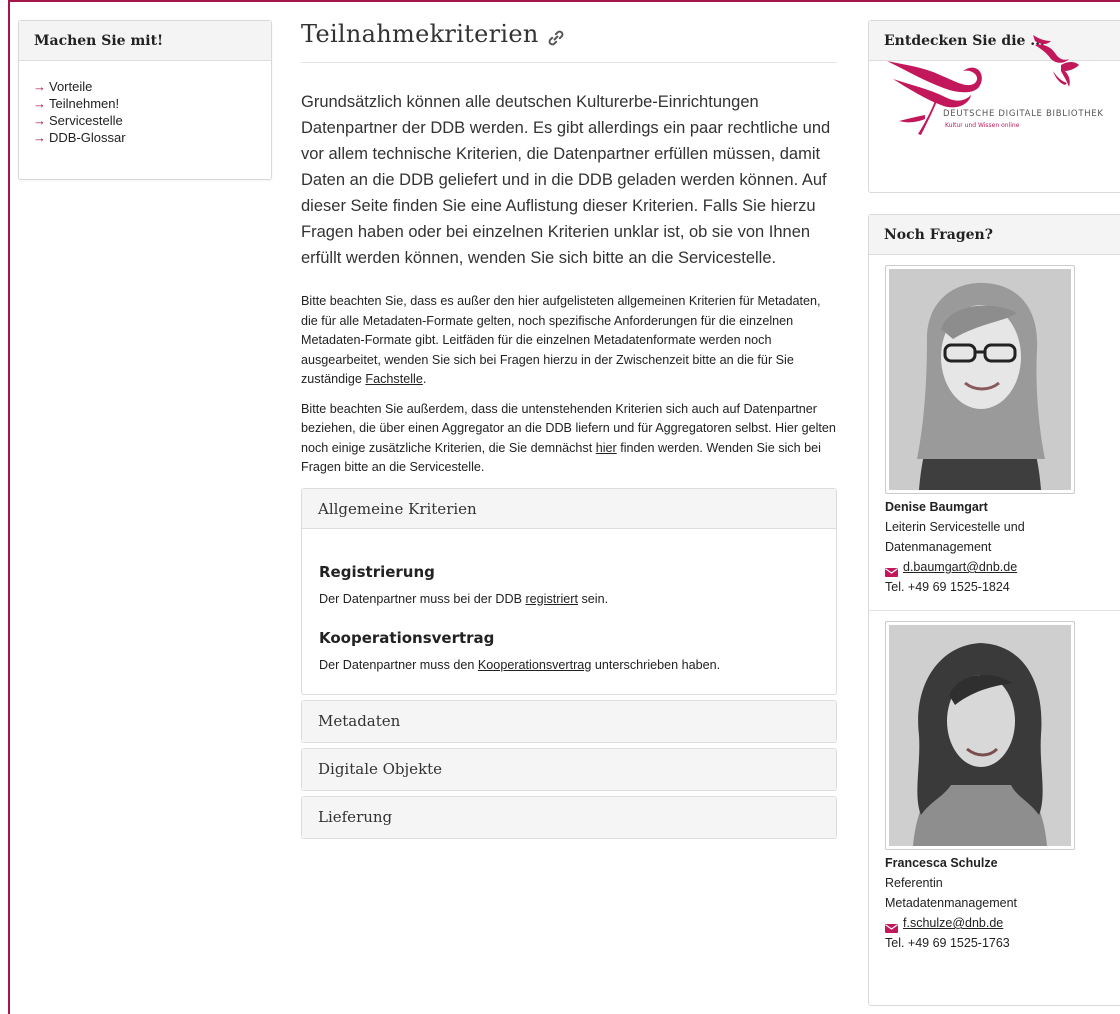 This screenshot has height=1014, width=1120. What do you see at coordinates (936, 507) in the screenshot?
I see `contact-name: Denise Baumgart` at bounding box center [936, 507].